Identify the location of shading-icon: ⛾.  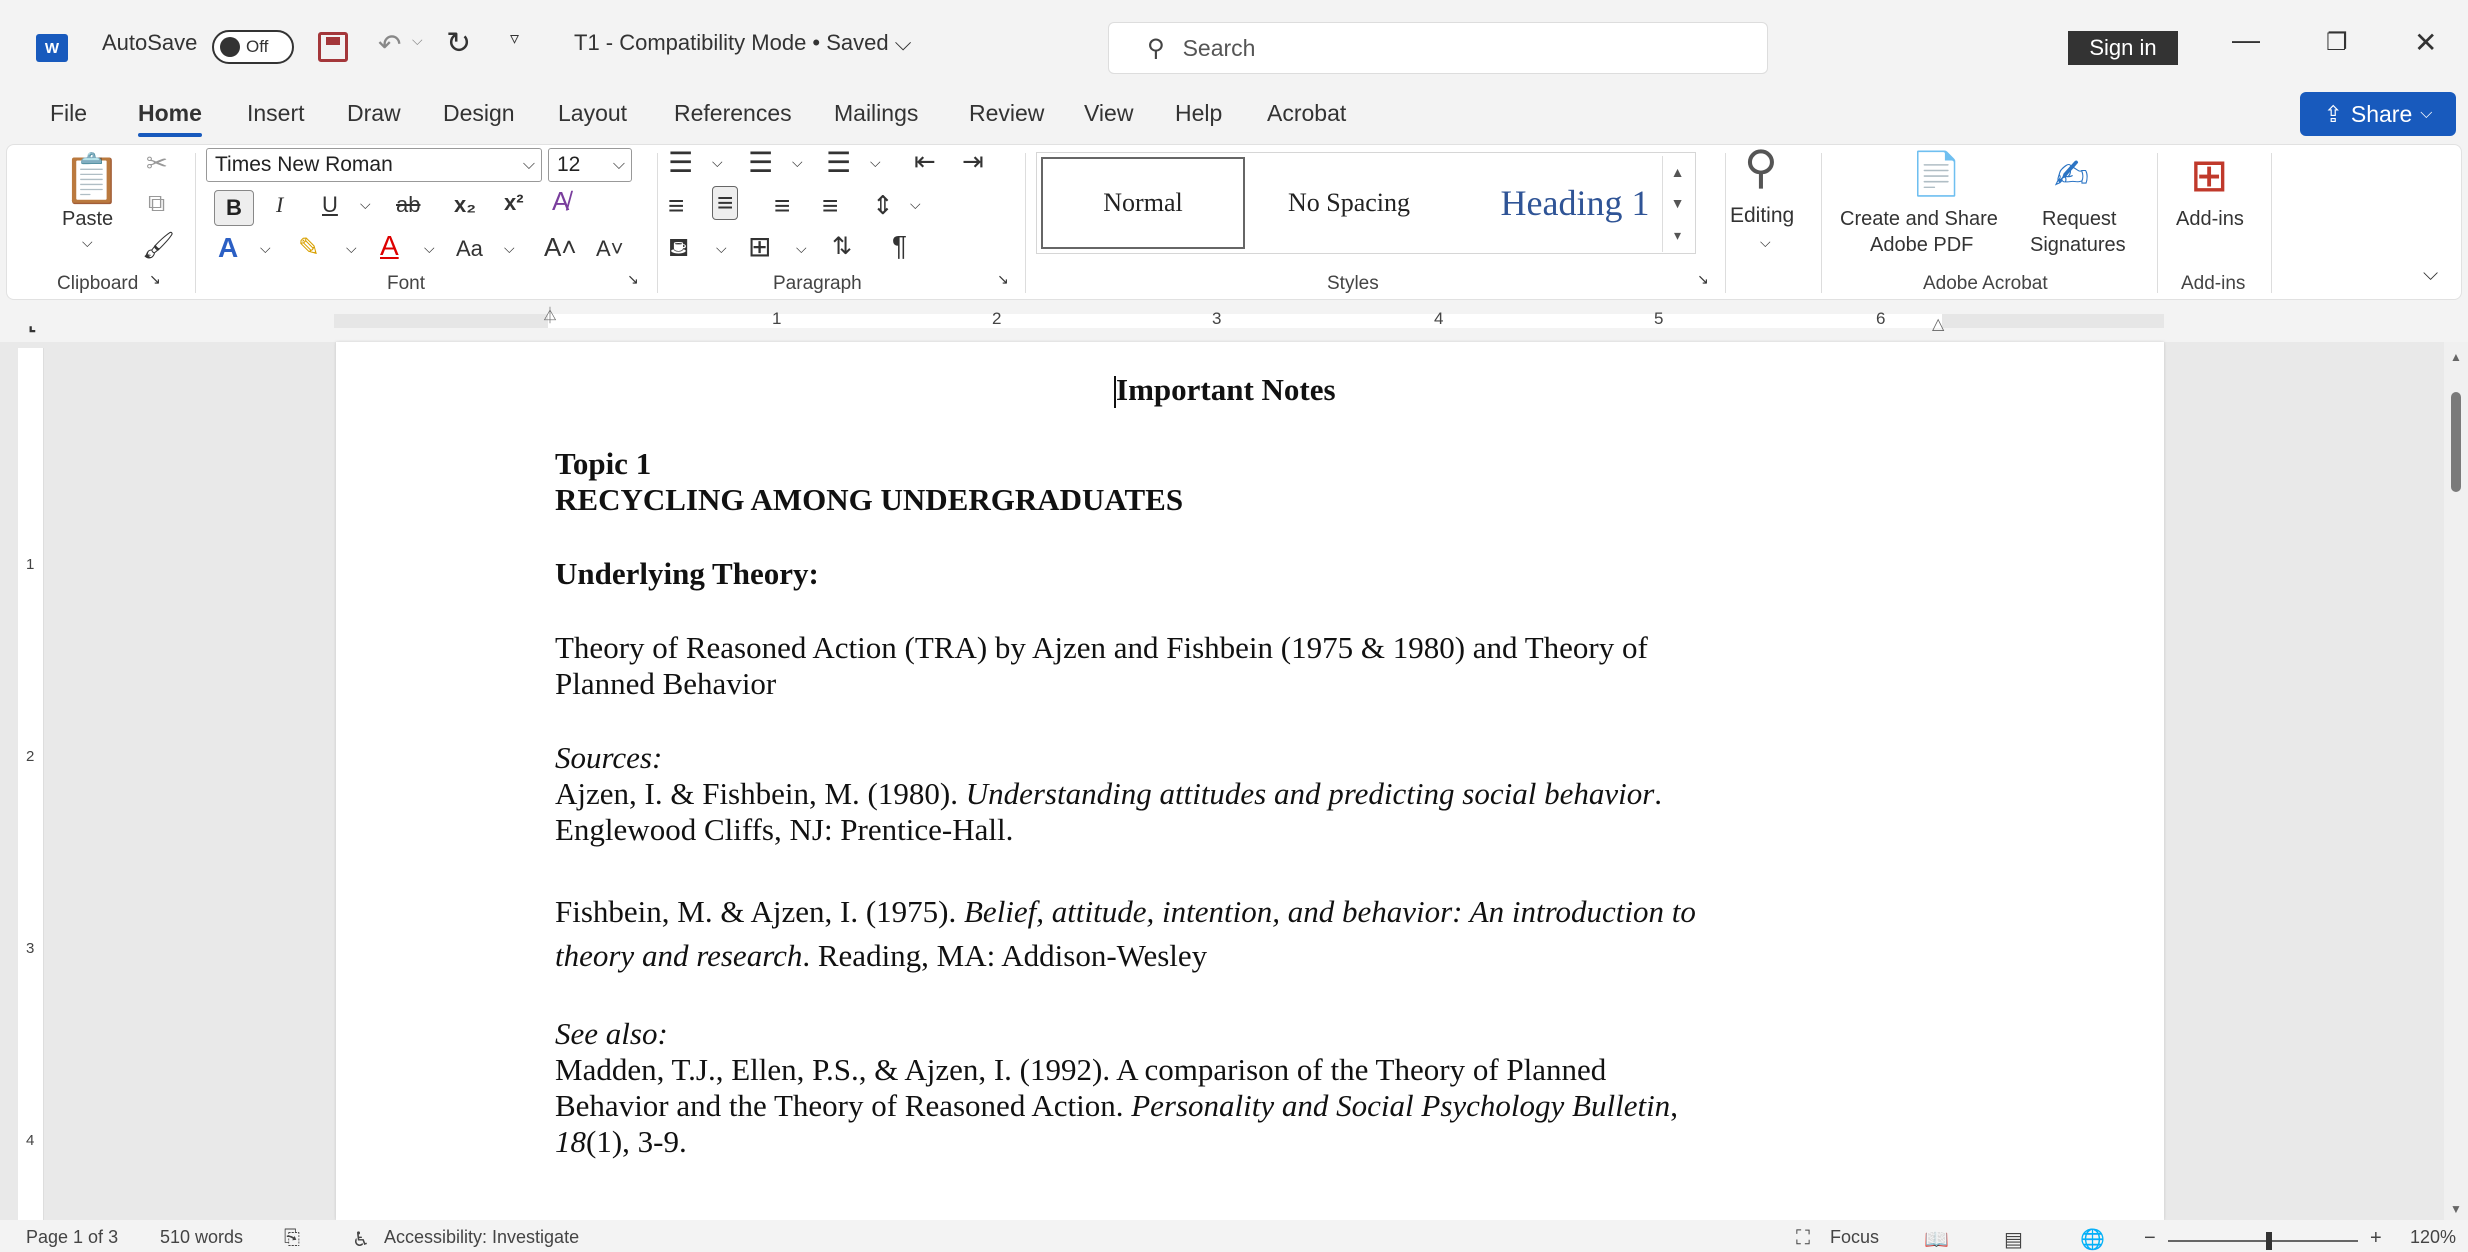
(678, 249).